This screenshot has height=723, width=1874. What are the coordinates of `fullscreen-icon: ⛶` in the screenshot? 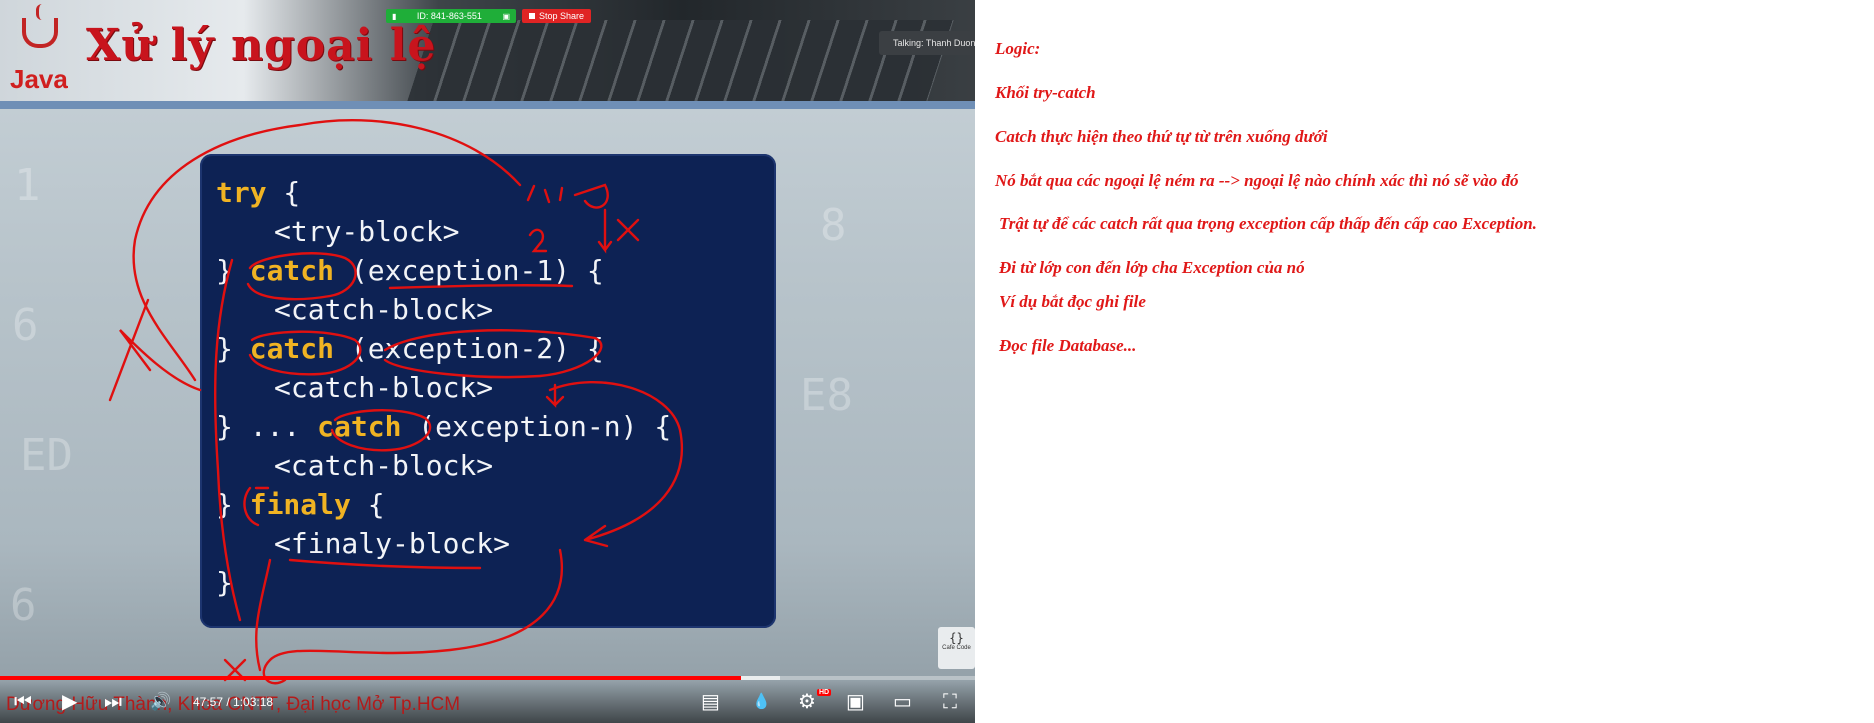 It's located at (950, 702).